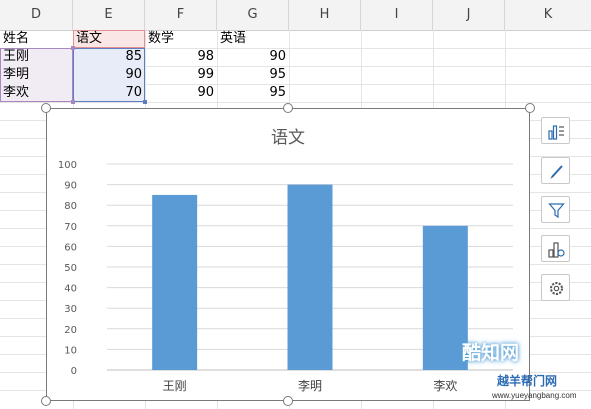 Image resolution: width=591 pixels, height=409 pixels. Describe the element at coordinates (181, 39) in the screenshot. I see `cell-f1: 数学` at that location.